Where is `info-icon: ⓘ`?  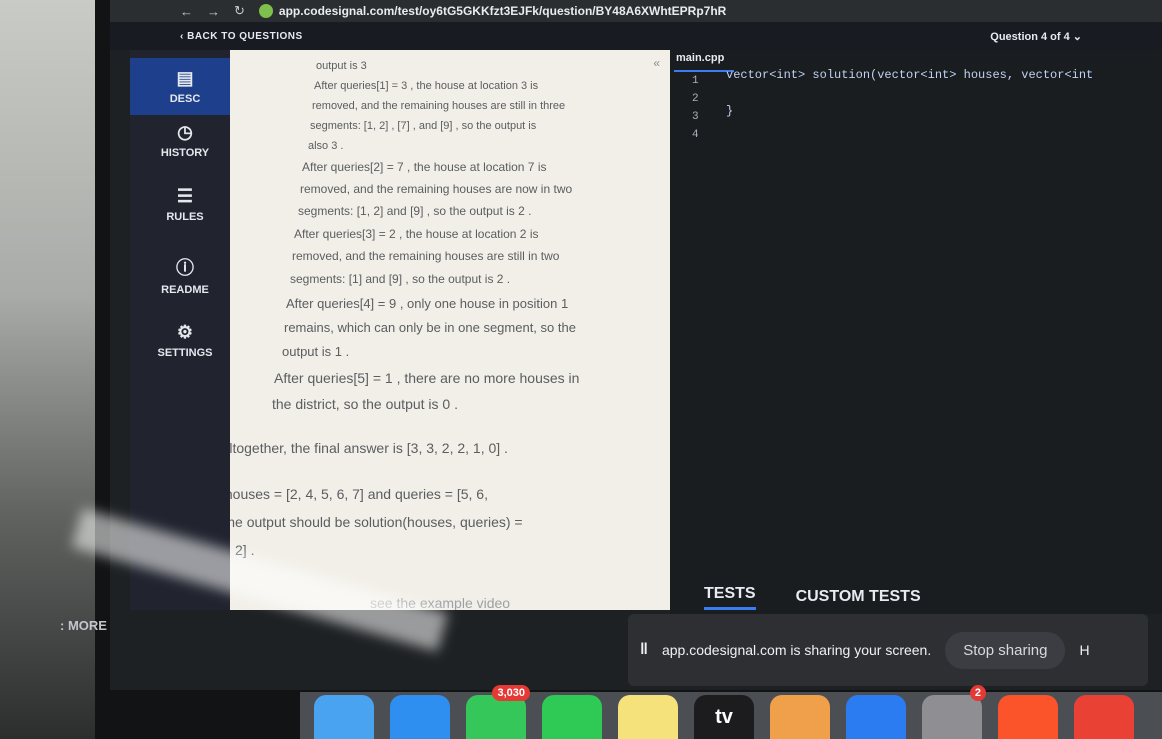
info-icon: ⓘ is located at coordinates (185, 268).